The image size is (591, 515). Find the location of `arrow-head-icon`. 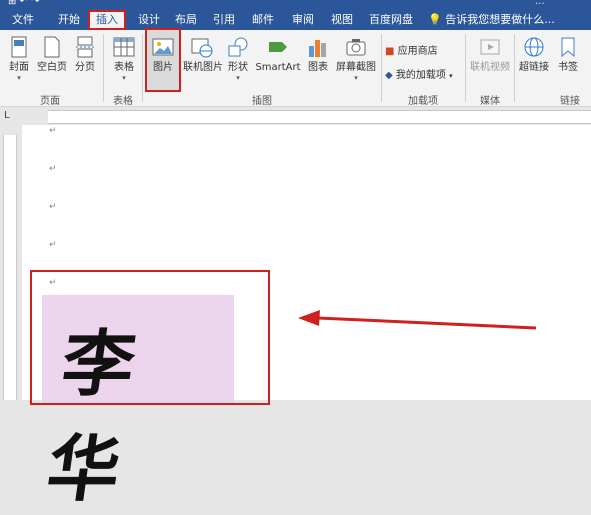

arrow-head-icon is located at coordinates (309, 318).